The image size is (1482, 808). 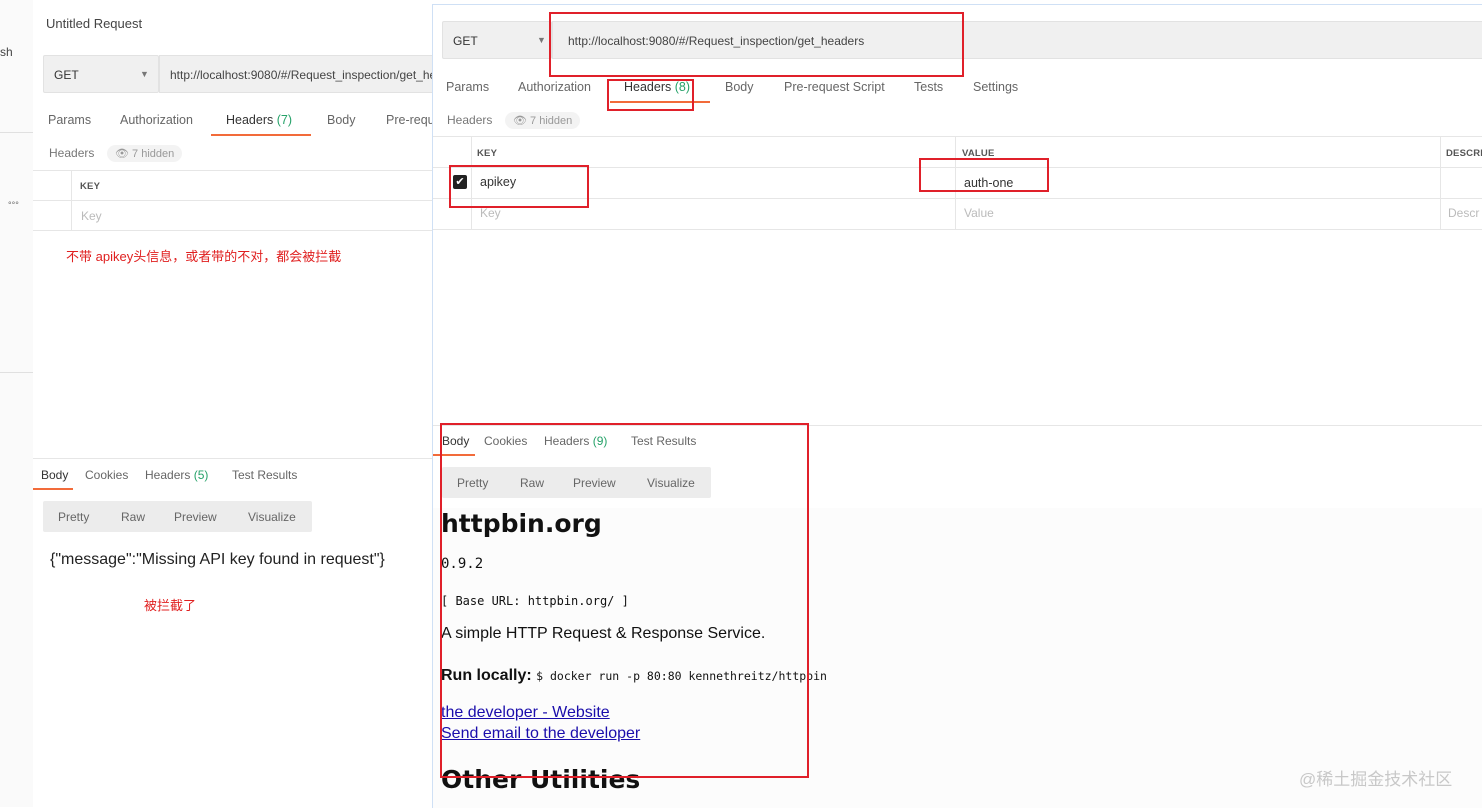 I want to click on headers-tab-highlight-box, so click(x=650, y=95).